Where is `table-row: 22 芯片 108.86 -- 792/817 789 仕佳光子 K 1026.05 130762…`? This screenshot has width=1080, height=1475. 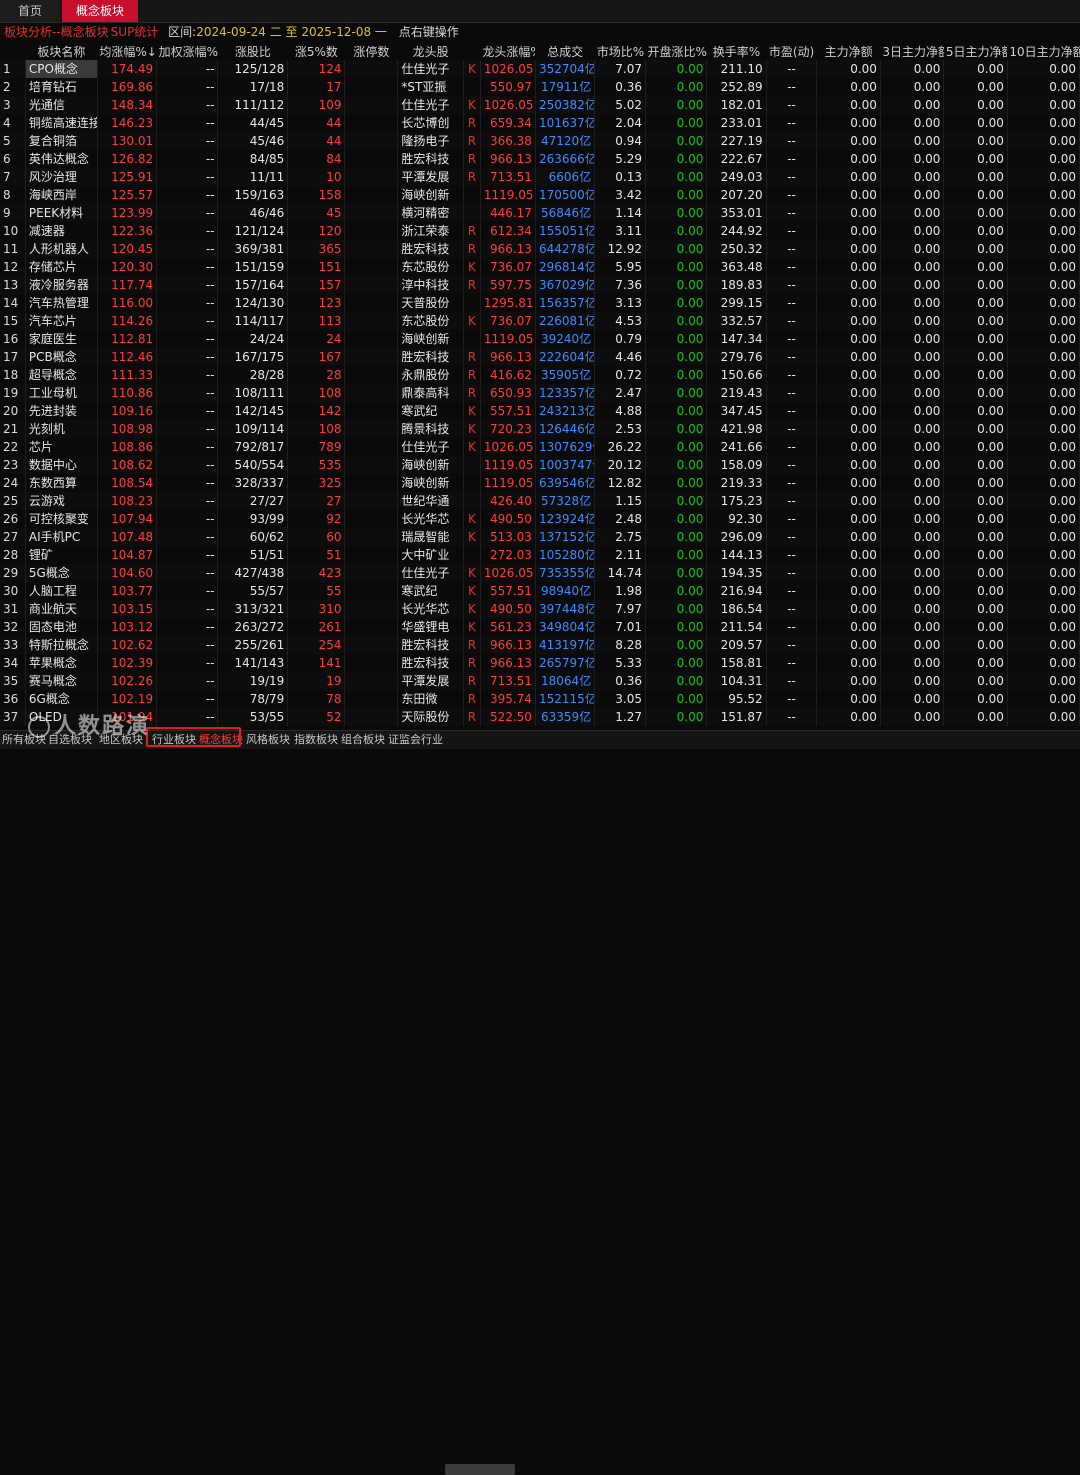 table-row: 22 芯片 108.86 -- 792/817 789 仕佳光子 K 1026.05 130762… is located at coordinates (540, 447).